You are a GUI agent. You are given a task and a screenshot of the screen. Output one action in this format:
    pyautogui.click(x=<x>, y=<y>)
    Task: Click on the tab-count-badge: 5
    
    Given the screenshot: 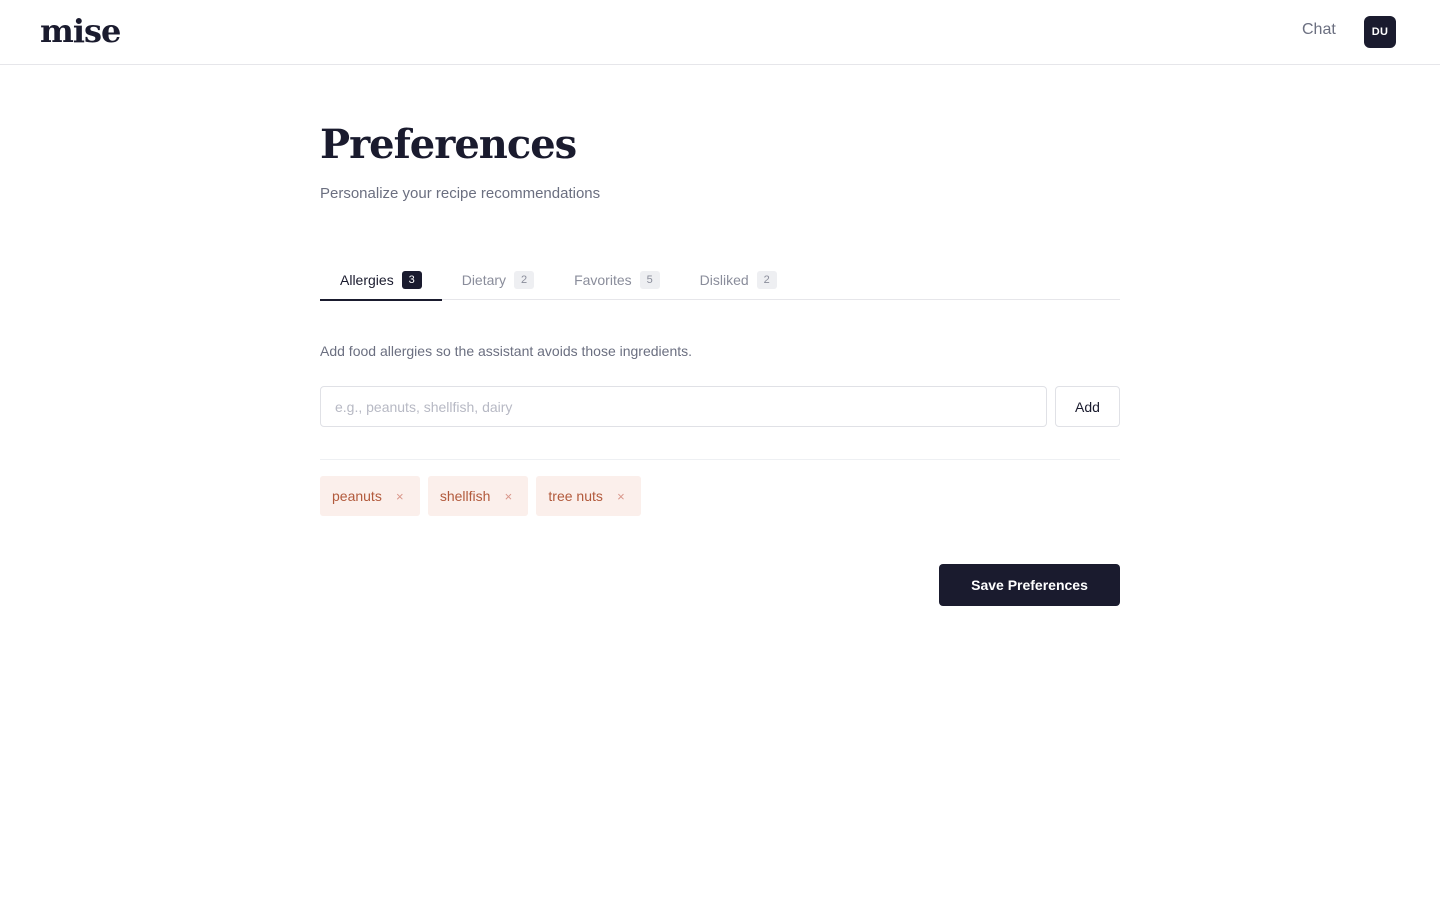 What is the action you would take?
    pyautogui.click(x=649, y=279)
    